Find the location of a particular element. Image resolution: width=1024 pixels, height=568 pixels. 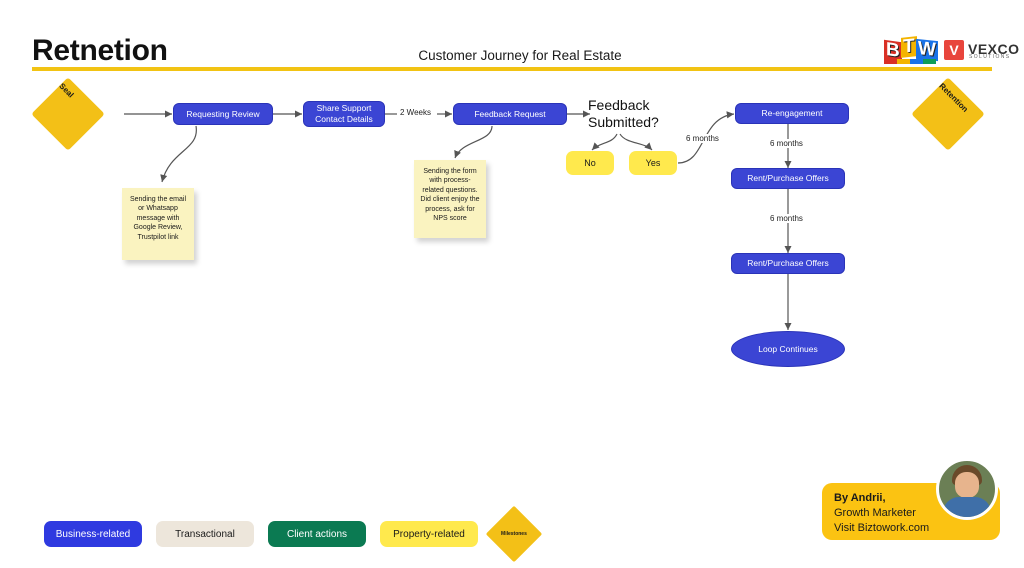

decision-option-no: No is located at coordinates (590, 163).